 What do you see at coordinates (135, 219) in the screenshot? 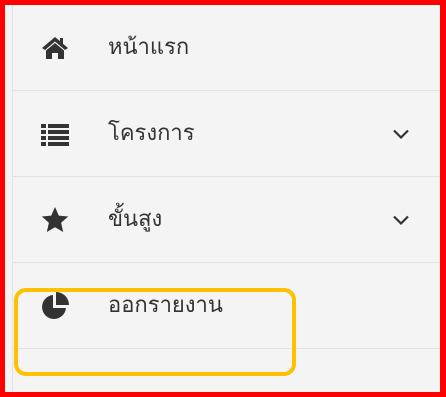
I see `sidebar-item-label: ขั้นสูง` at bounding box center [135, 219].